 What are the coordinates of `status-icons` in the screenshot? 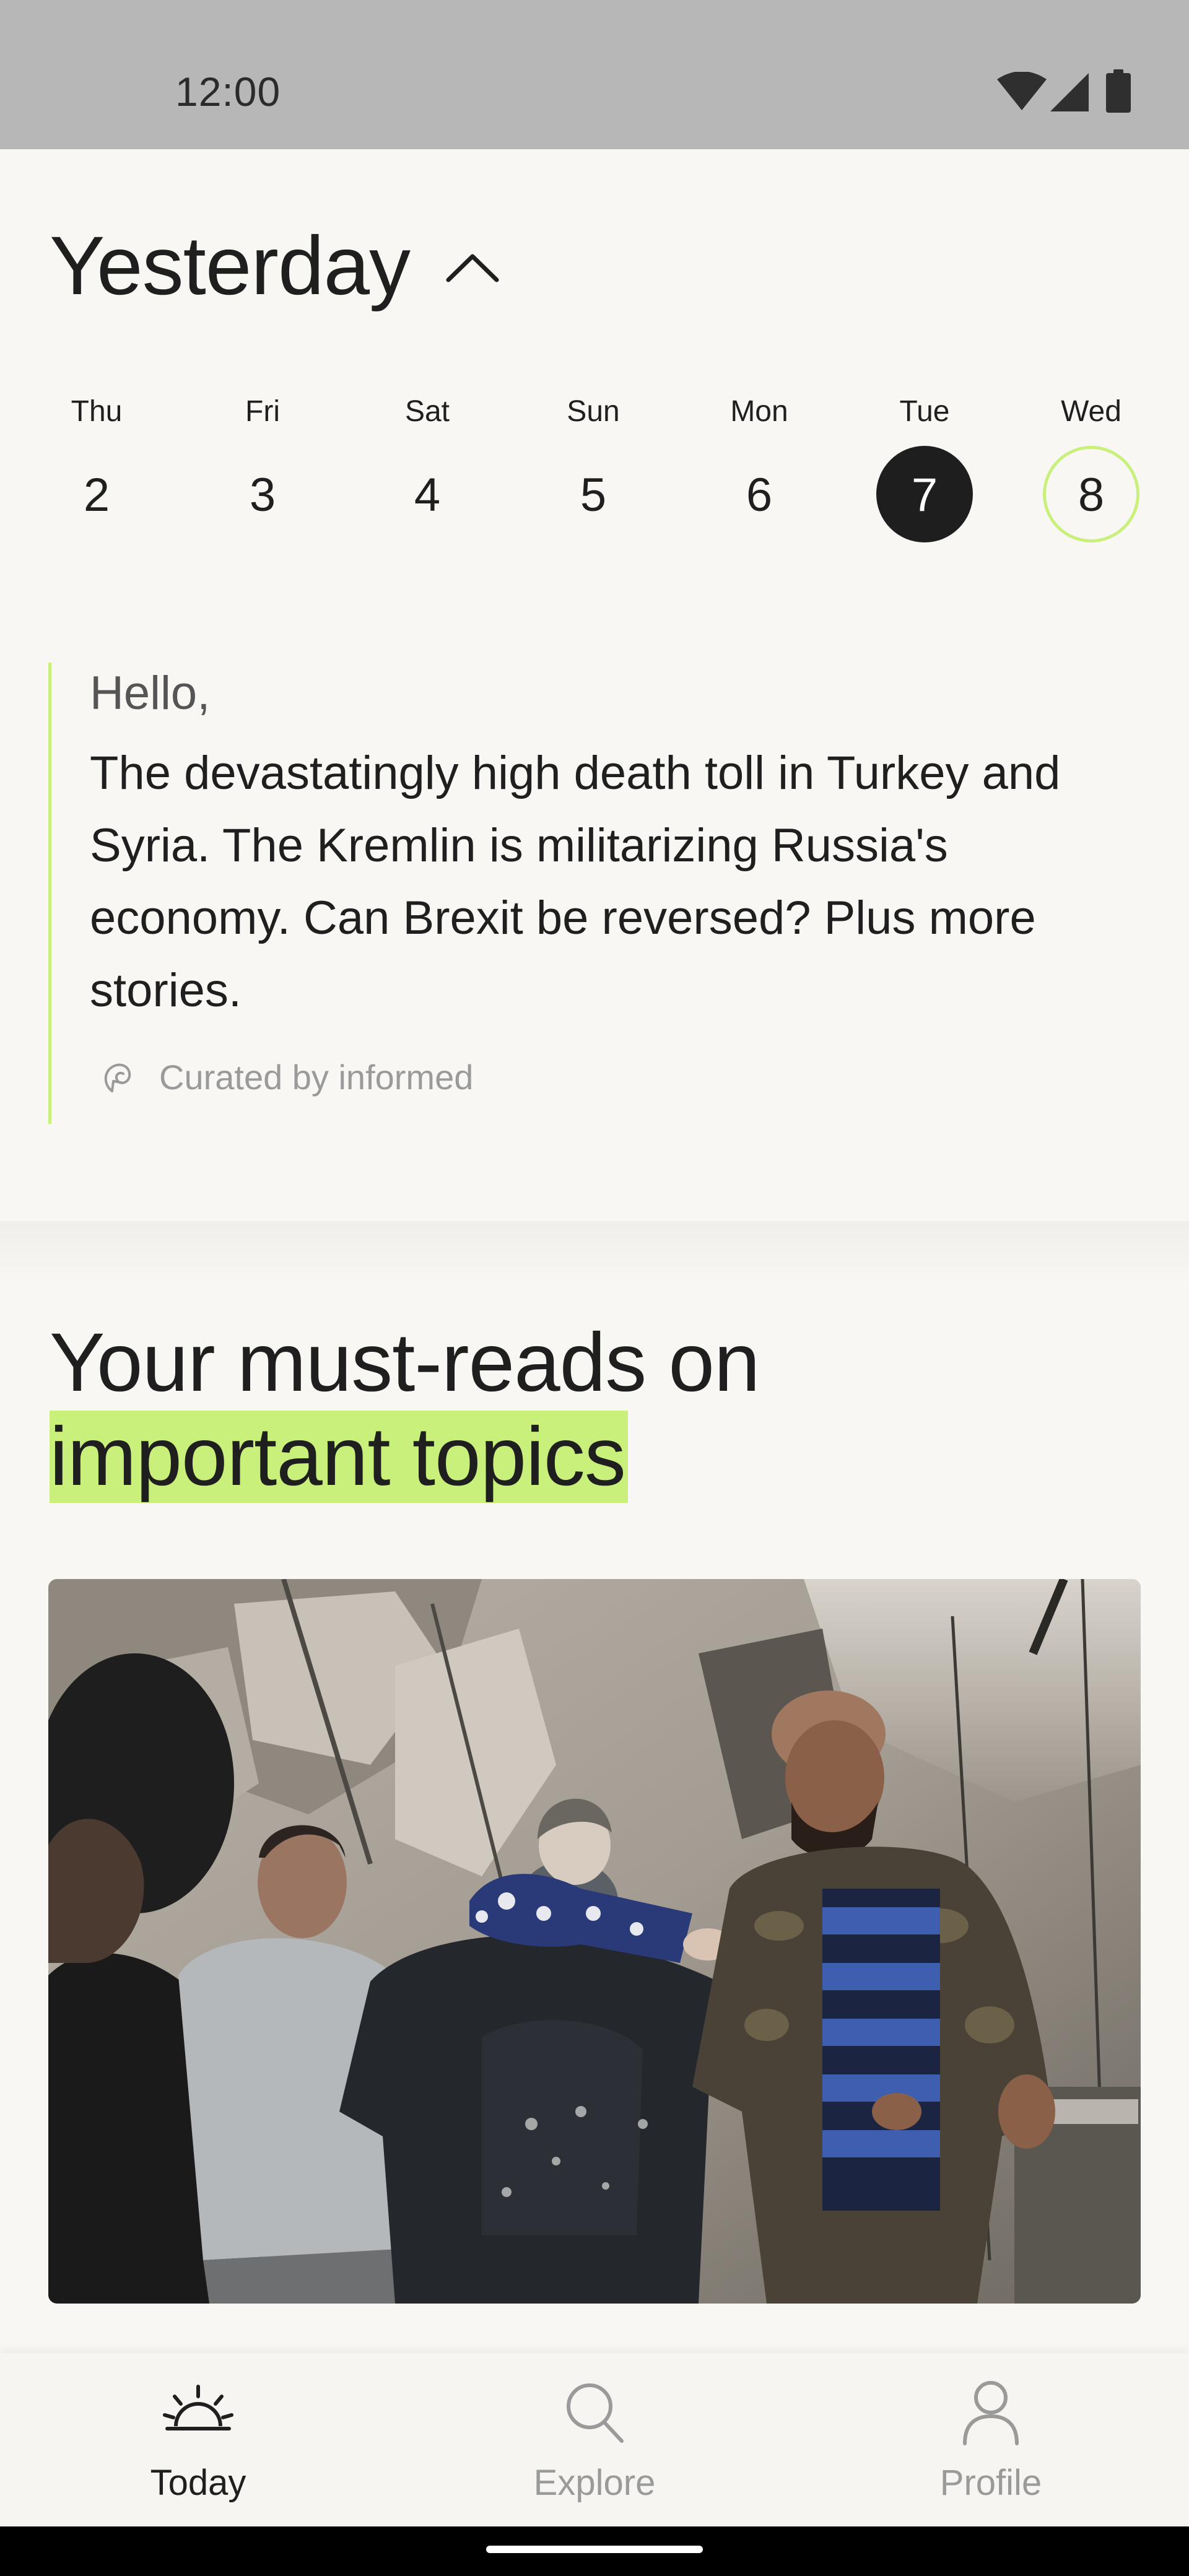 It's located at (1068, 91).